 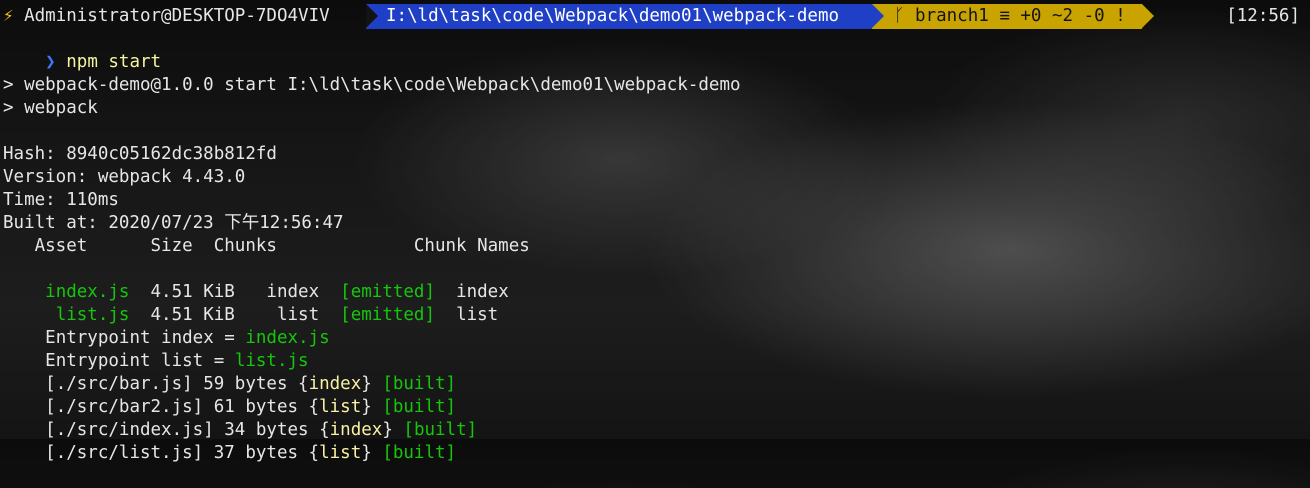 I want to click on build-time: Time: 110ms, so click(x=61, y=200).